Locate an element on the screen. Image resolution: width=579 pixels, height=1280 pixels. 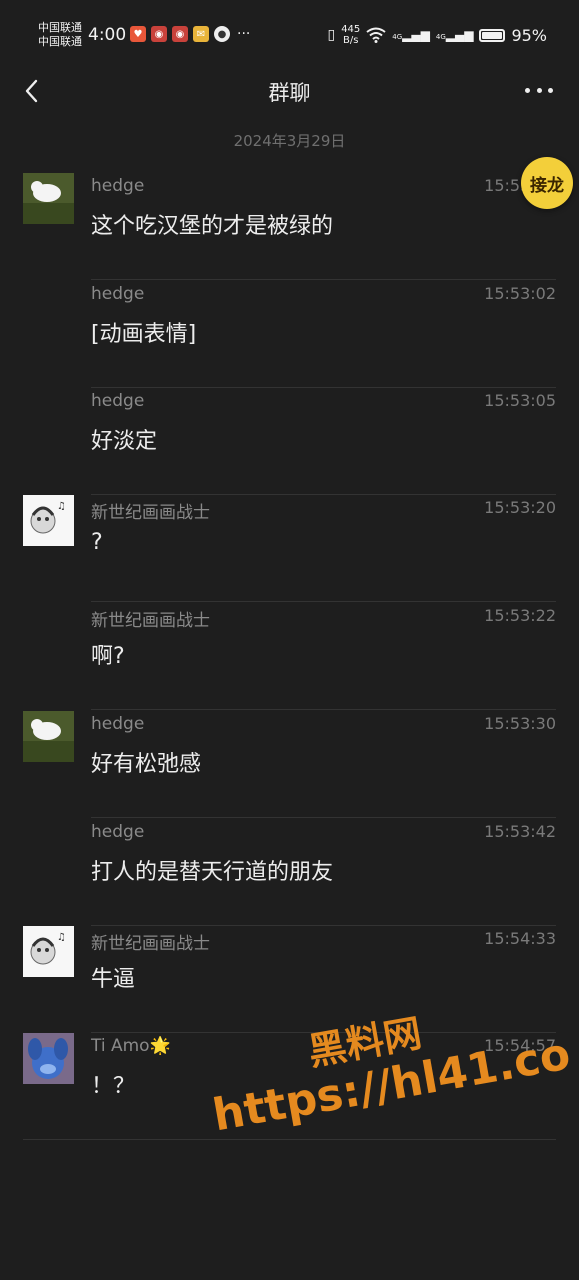
battery-percent: 95% is located at coordinates (529, 35).